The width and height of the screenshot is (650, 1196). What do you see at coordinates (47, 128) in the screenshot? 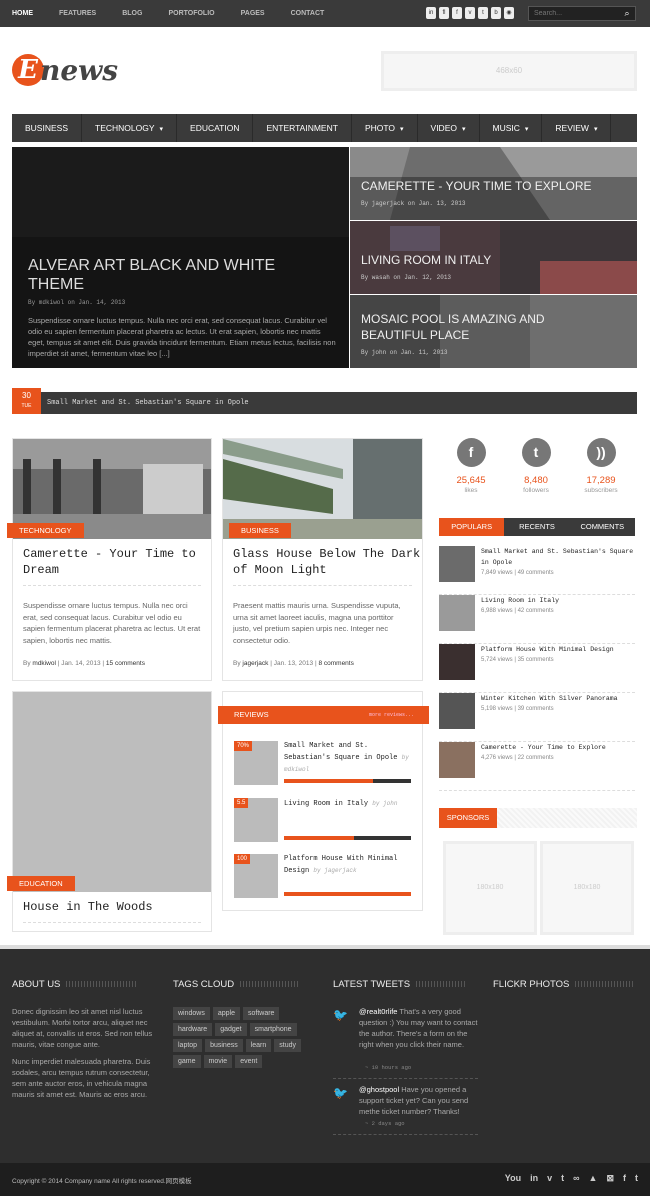
I see `nav-business: BUSINESS` at bounding box center [47, 128].